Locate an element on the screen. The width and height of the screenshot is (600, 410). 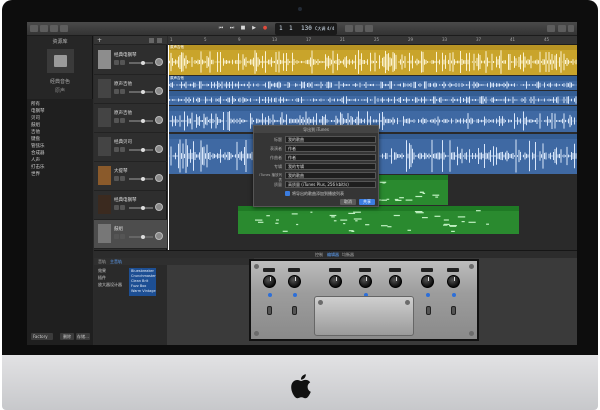
library-item: 世界 is located at coordinates (35, 174).